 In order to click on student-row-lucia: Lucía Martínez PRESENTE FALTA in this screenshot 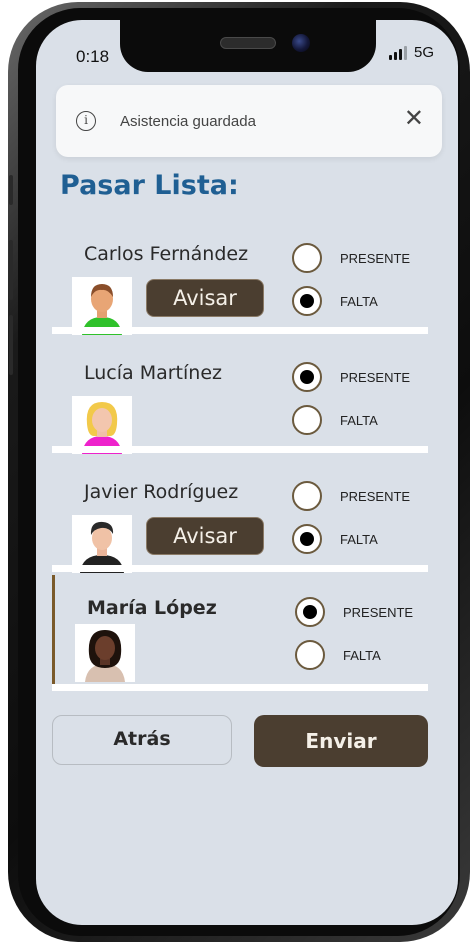, I will do `click(240, 413)`.